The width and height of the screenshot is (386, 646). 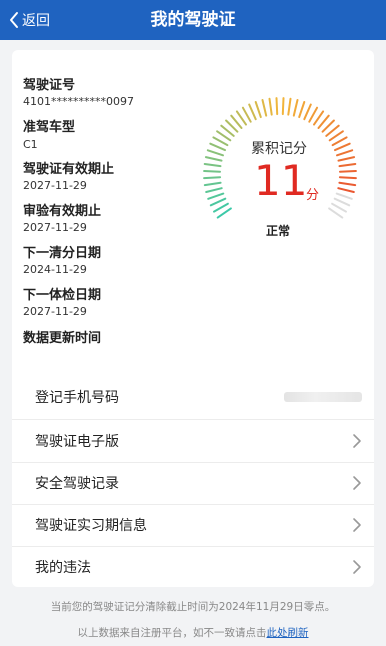 What do you see at coordinates (278, 231) in the screenshot?
I see `status-label: 正常` at bounding box center [278, 231].